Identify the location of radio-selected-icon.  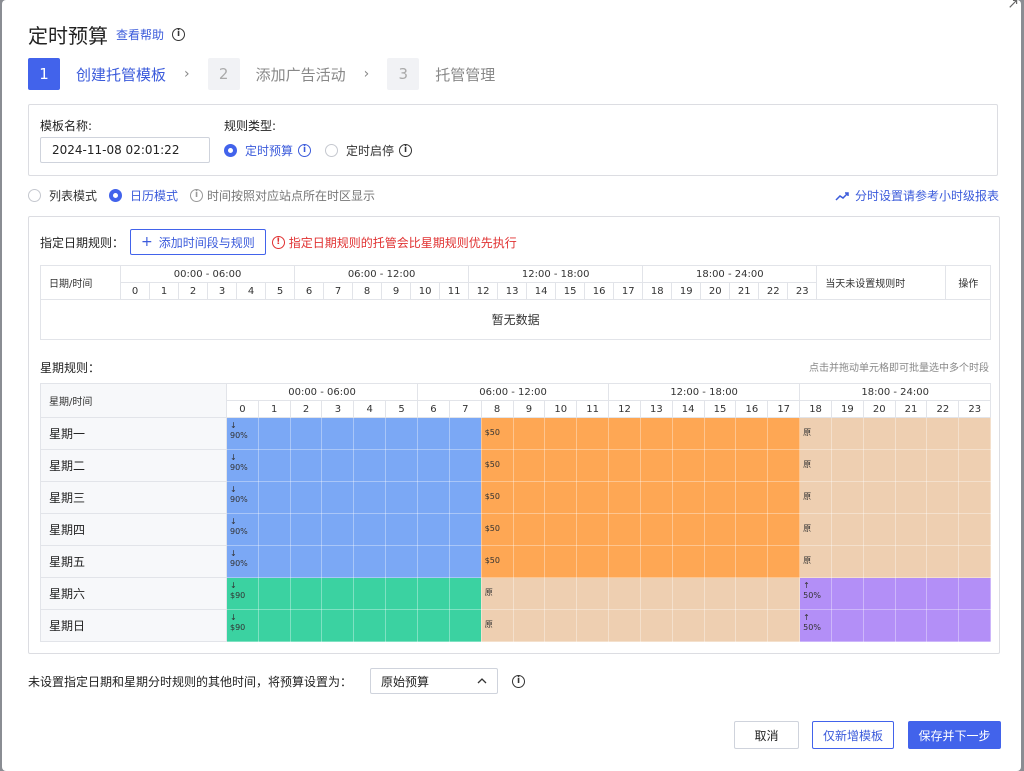
(116, 195).